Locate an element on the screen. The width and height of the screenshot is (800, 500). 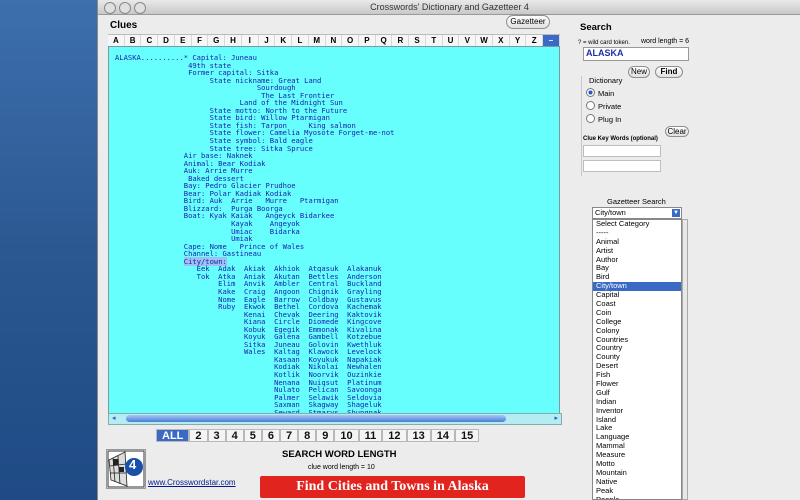
letter-button: A is located at coordinates (116, 40).